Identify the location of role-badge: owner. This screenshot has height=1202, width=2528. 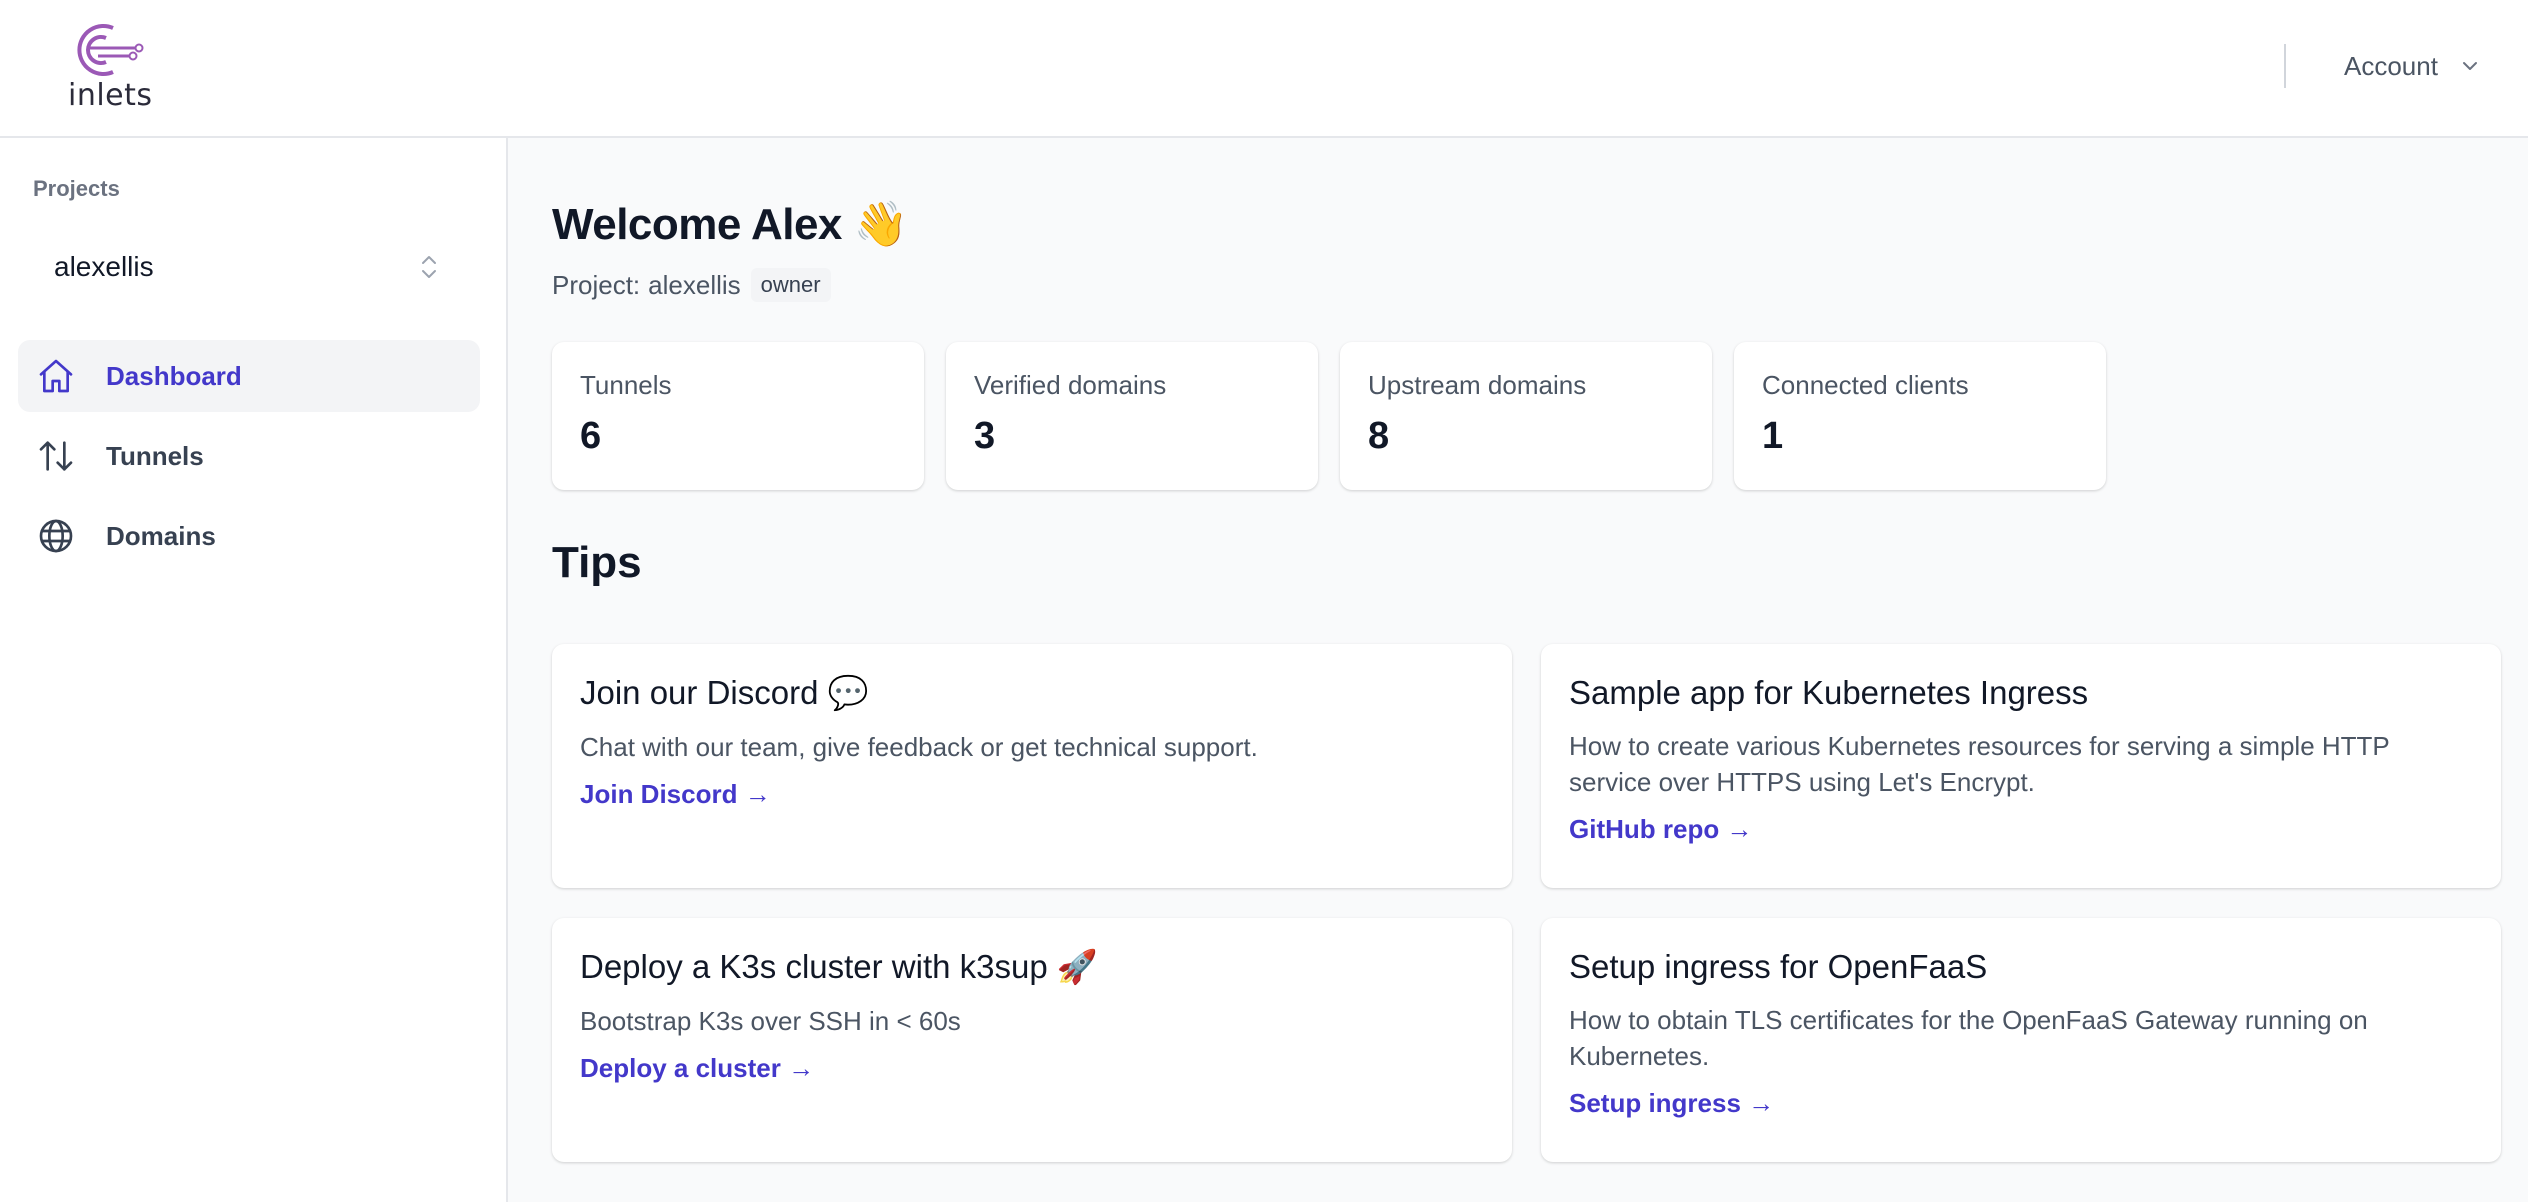
(790, 285).